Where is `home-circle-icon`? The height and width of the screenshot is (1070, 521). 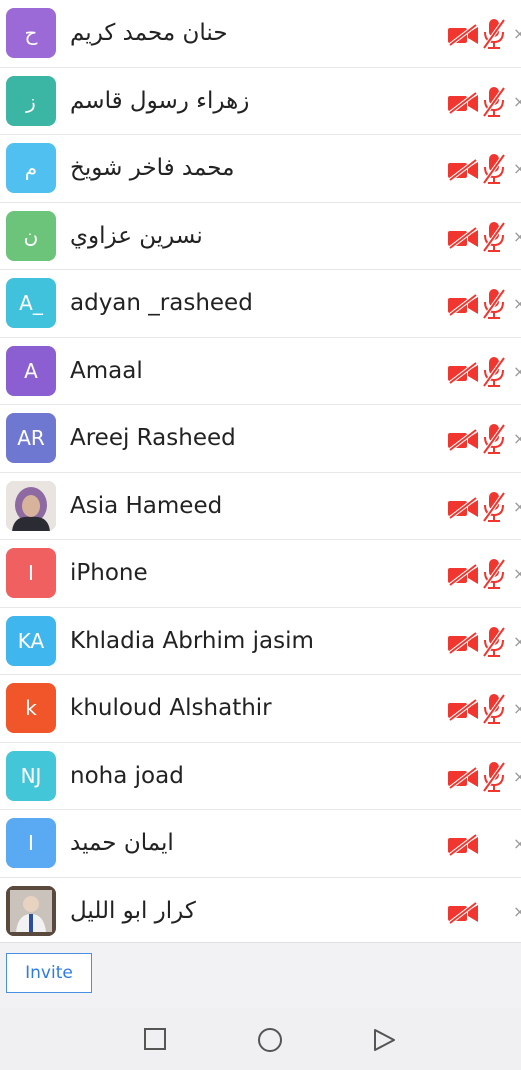
home-circle-icon is located at coordinates (270, 1040).